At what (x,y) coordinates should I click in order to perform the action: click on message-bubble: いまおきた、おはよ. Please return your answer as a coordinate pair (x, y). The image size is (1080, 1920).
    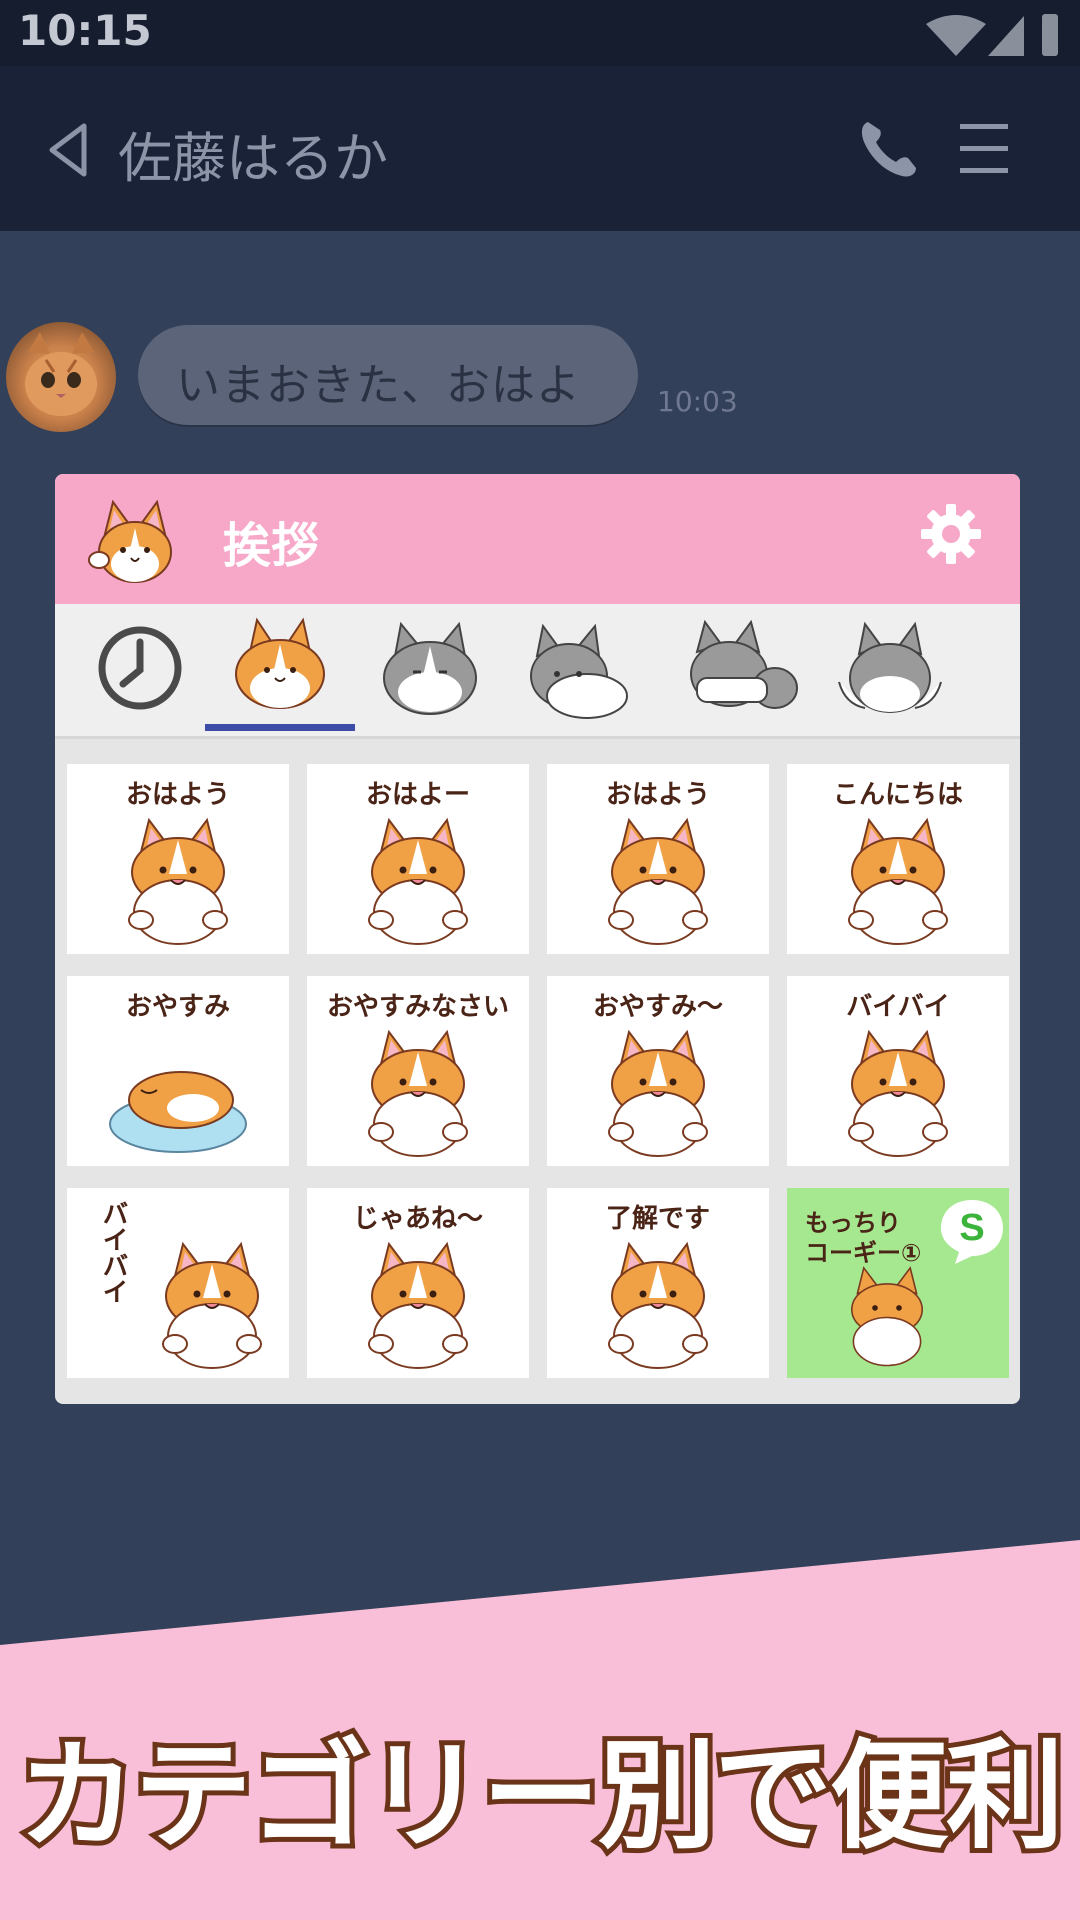
    Looking at the image, I should click on (388, 375).